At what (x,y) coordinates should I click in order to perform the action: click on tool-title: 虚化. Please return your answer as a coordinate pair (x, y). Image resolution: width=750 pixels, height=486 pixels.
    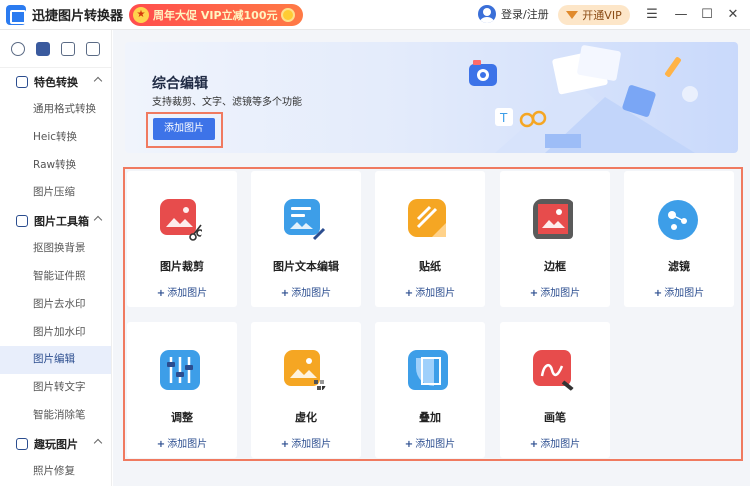
    Looking at the image, I should click on (306, 417).